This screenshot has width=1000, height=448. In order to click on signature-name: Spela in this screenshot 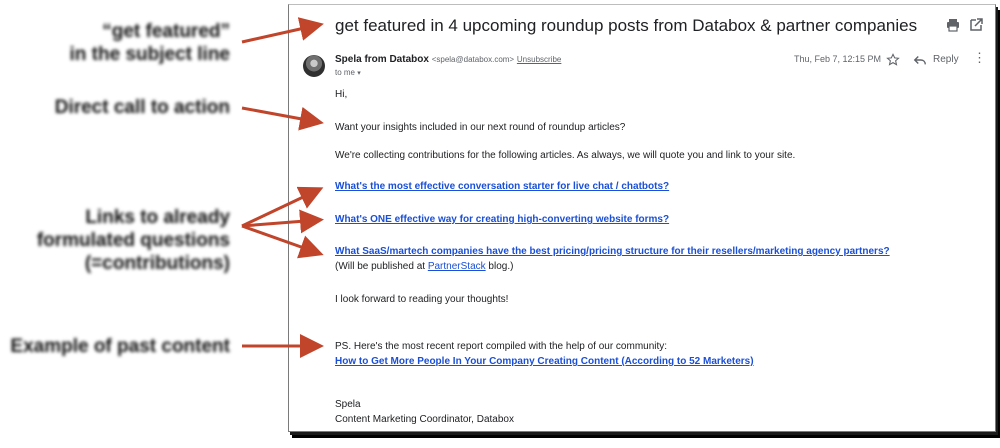, I will do `click(348, 404)`.